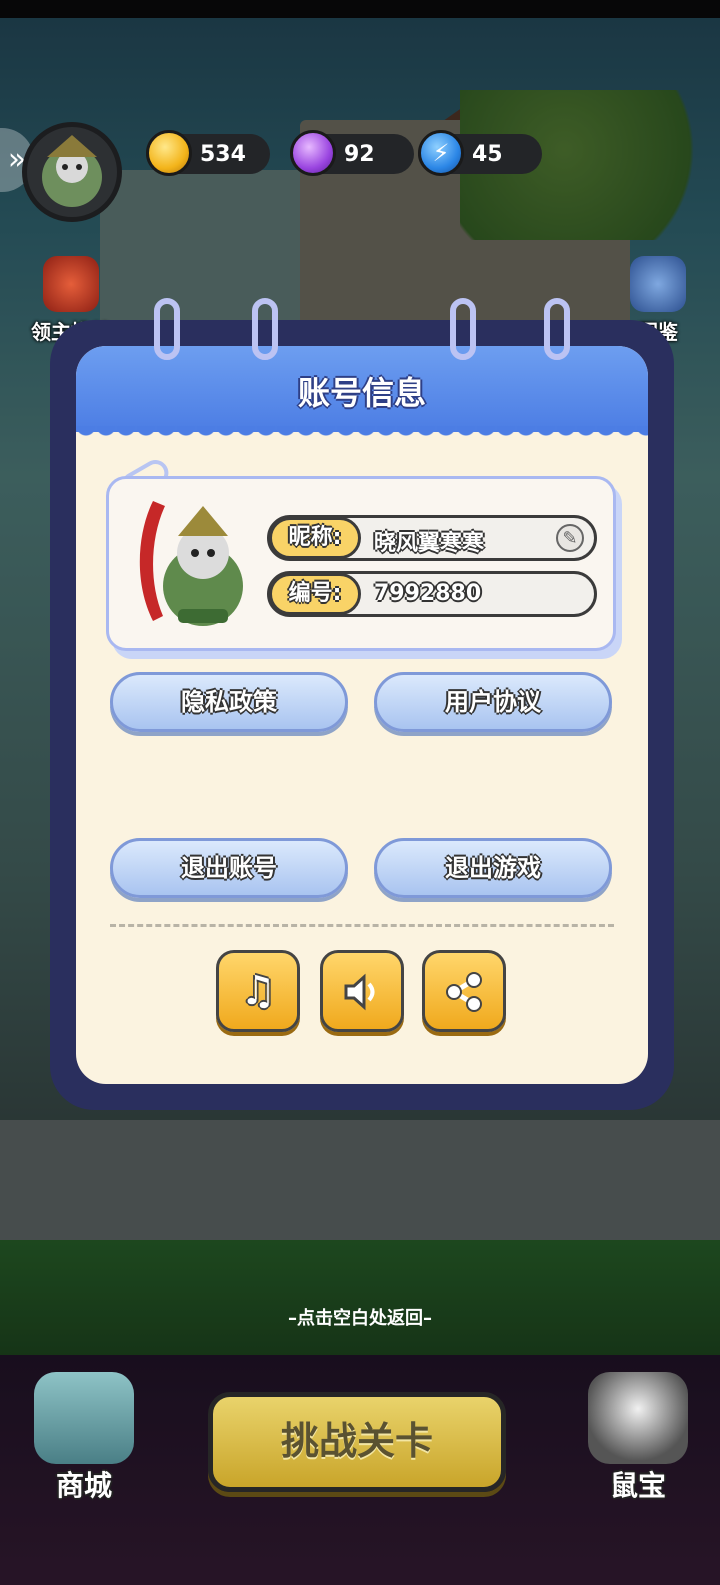 This screenshot has height=1585, width=720. I want to click on energy-value: 45, so click(487, 154).